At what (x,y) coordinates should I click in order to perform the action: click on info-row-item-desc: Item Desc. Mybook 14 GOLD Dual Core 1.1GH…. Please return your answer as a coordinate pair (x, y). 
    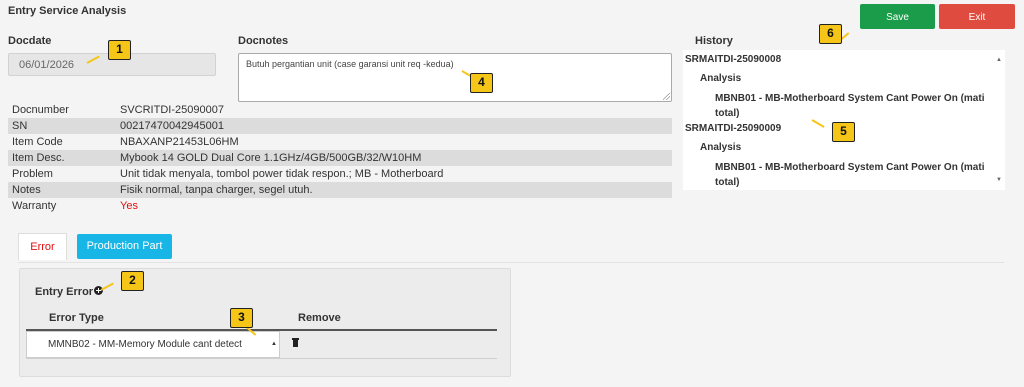
    Looking at the image, I should click on (340, 158).